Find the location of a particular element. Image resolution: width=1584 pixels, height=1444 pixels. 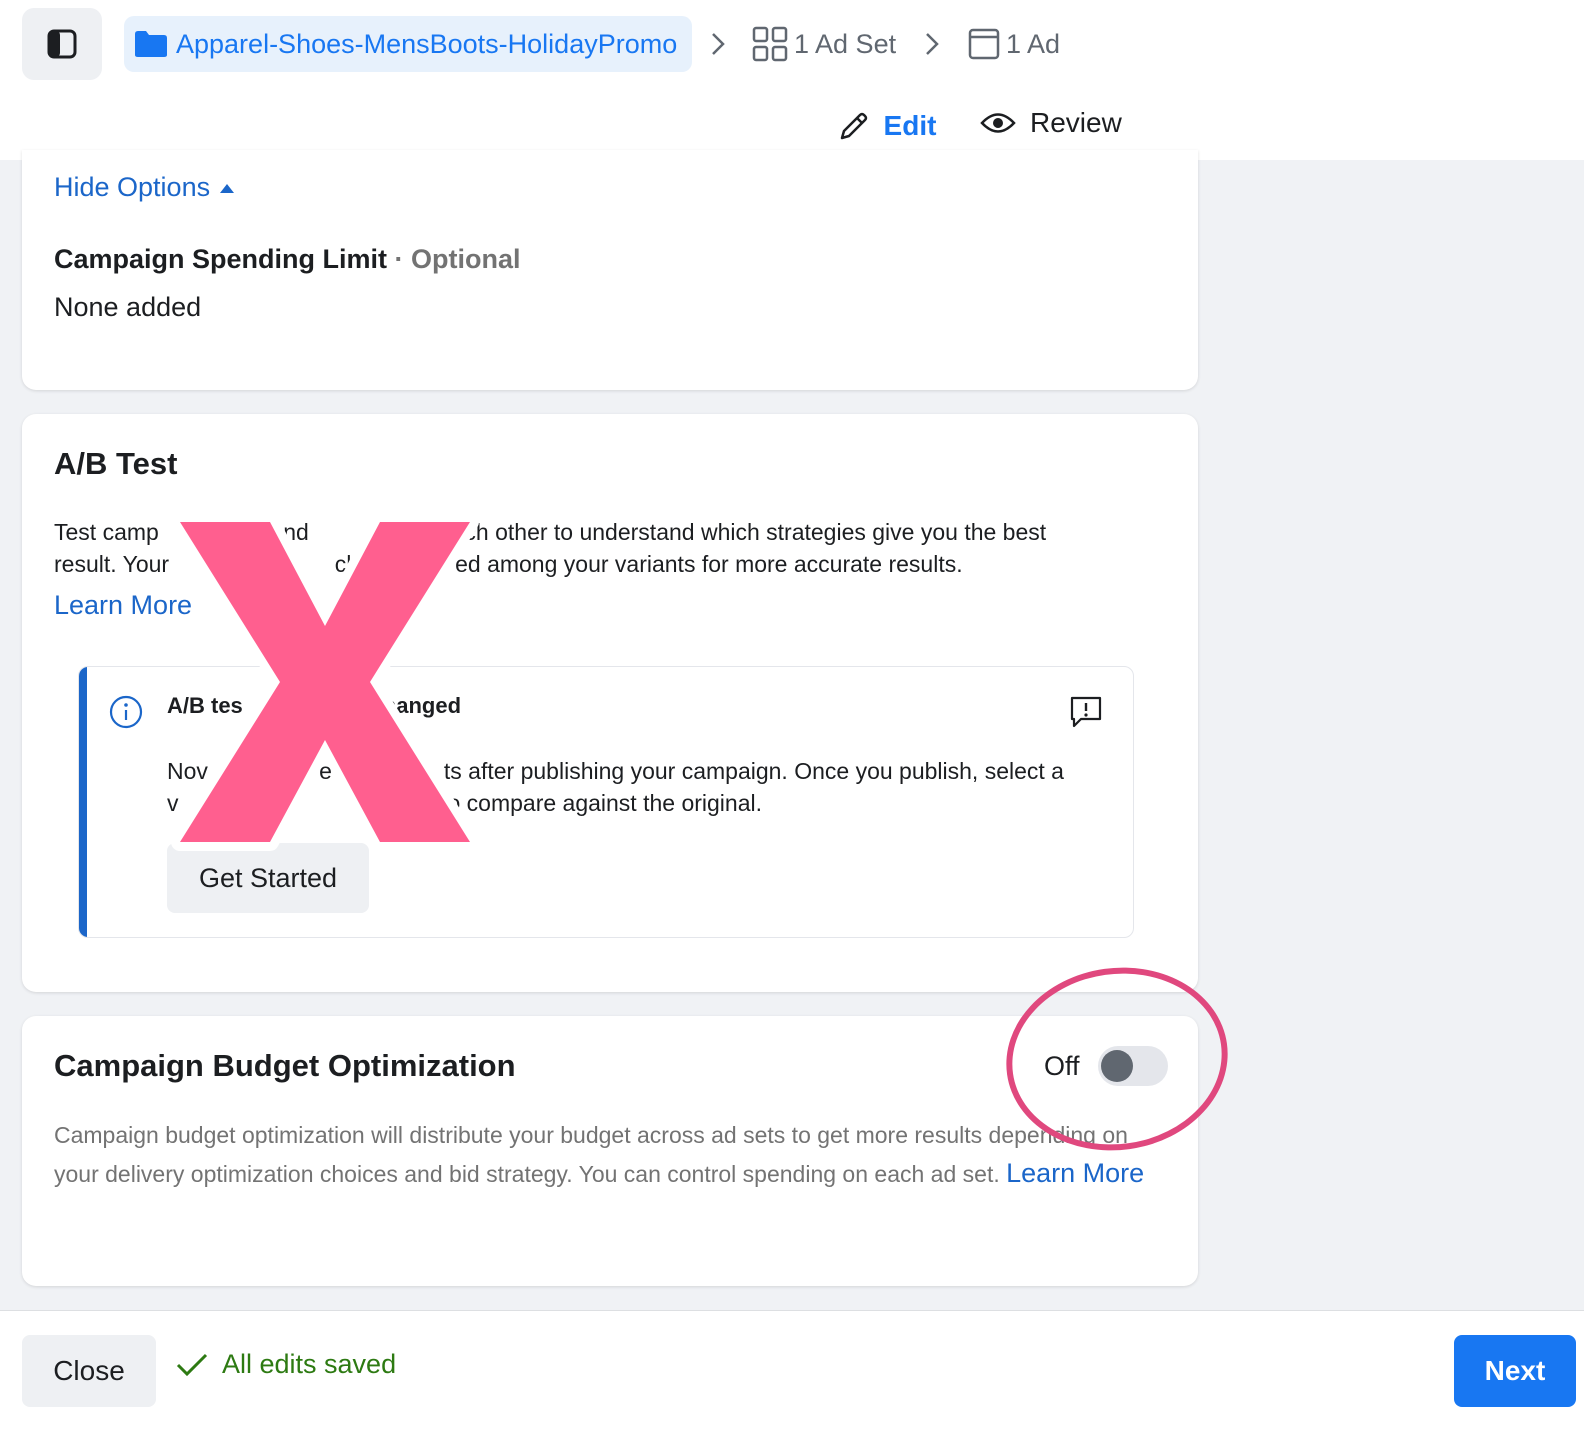

tab-edit: Edit is located at coordinates (887, 126).